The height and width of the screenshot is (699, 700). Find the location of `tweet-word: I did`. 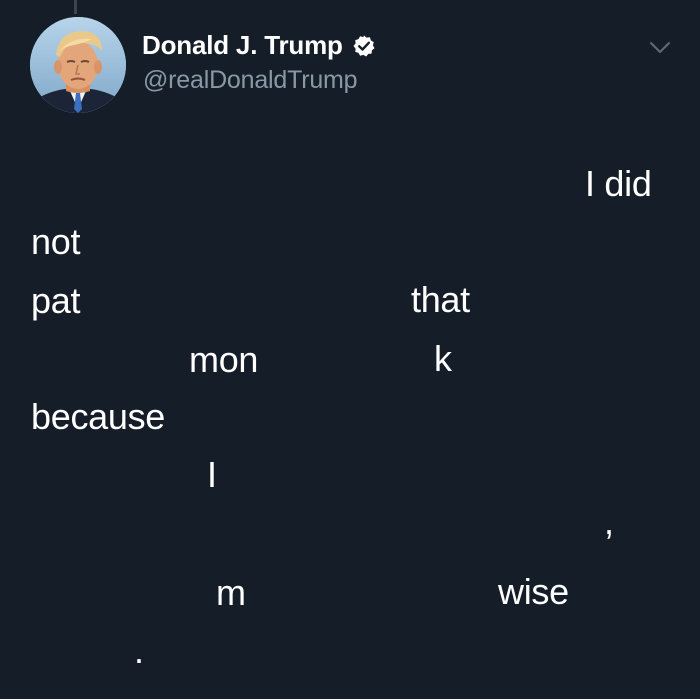

tweet-word: I did is located at coordinates (618, 183).